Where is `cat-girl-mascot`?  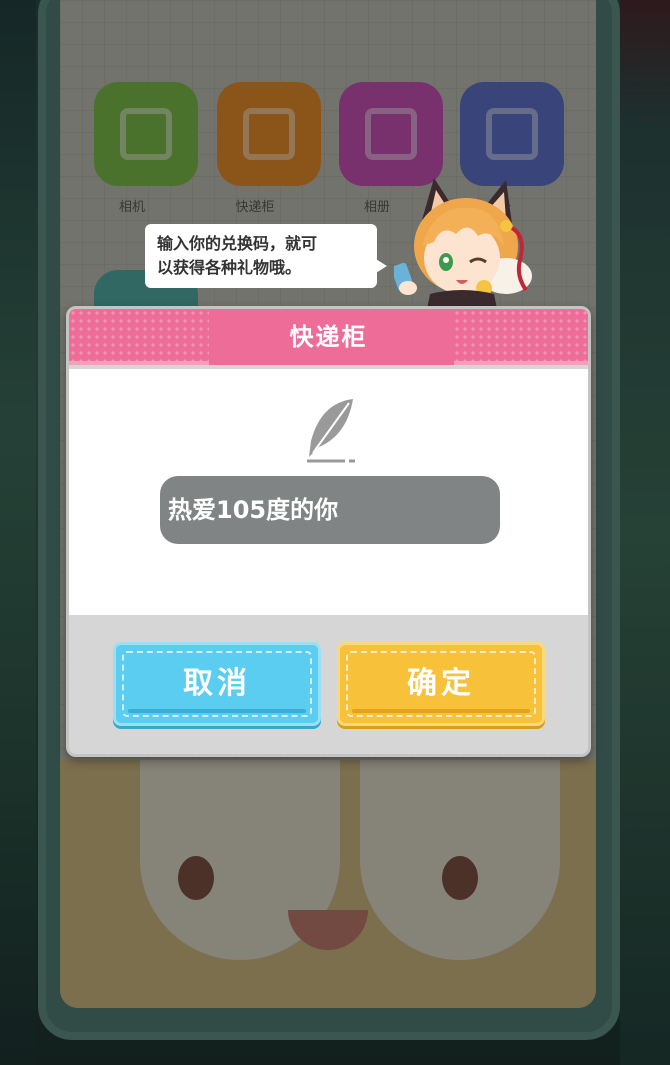 cat-girl-mascot is located at coordinates (463, 246).